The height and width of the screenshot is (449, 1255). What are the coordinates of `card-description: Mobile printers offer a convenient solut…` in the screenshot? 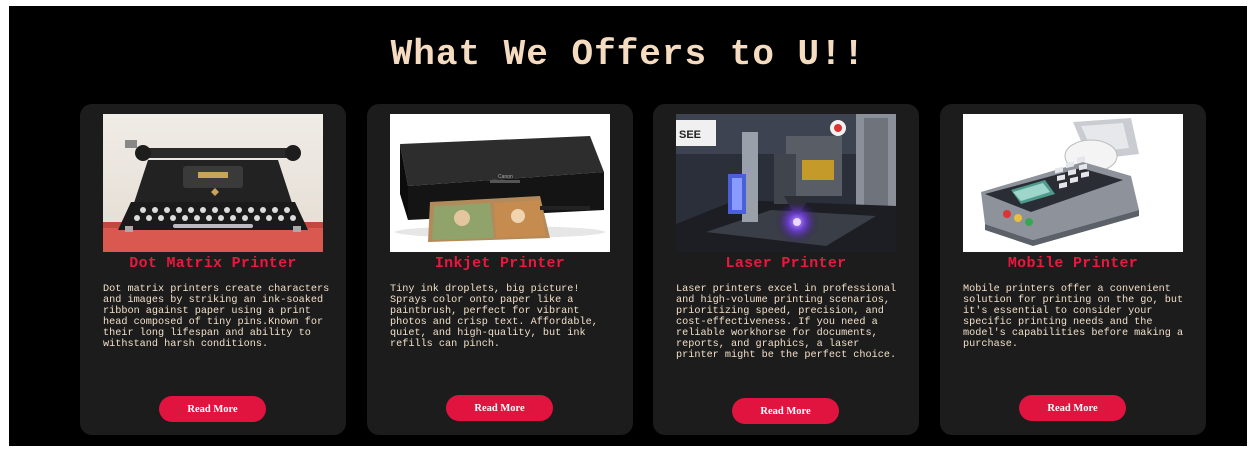 It's located at (1073, 317).